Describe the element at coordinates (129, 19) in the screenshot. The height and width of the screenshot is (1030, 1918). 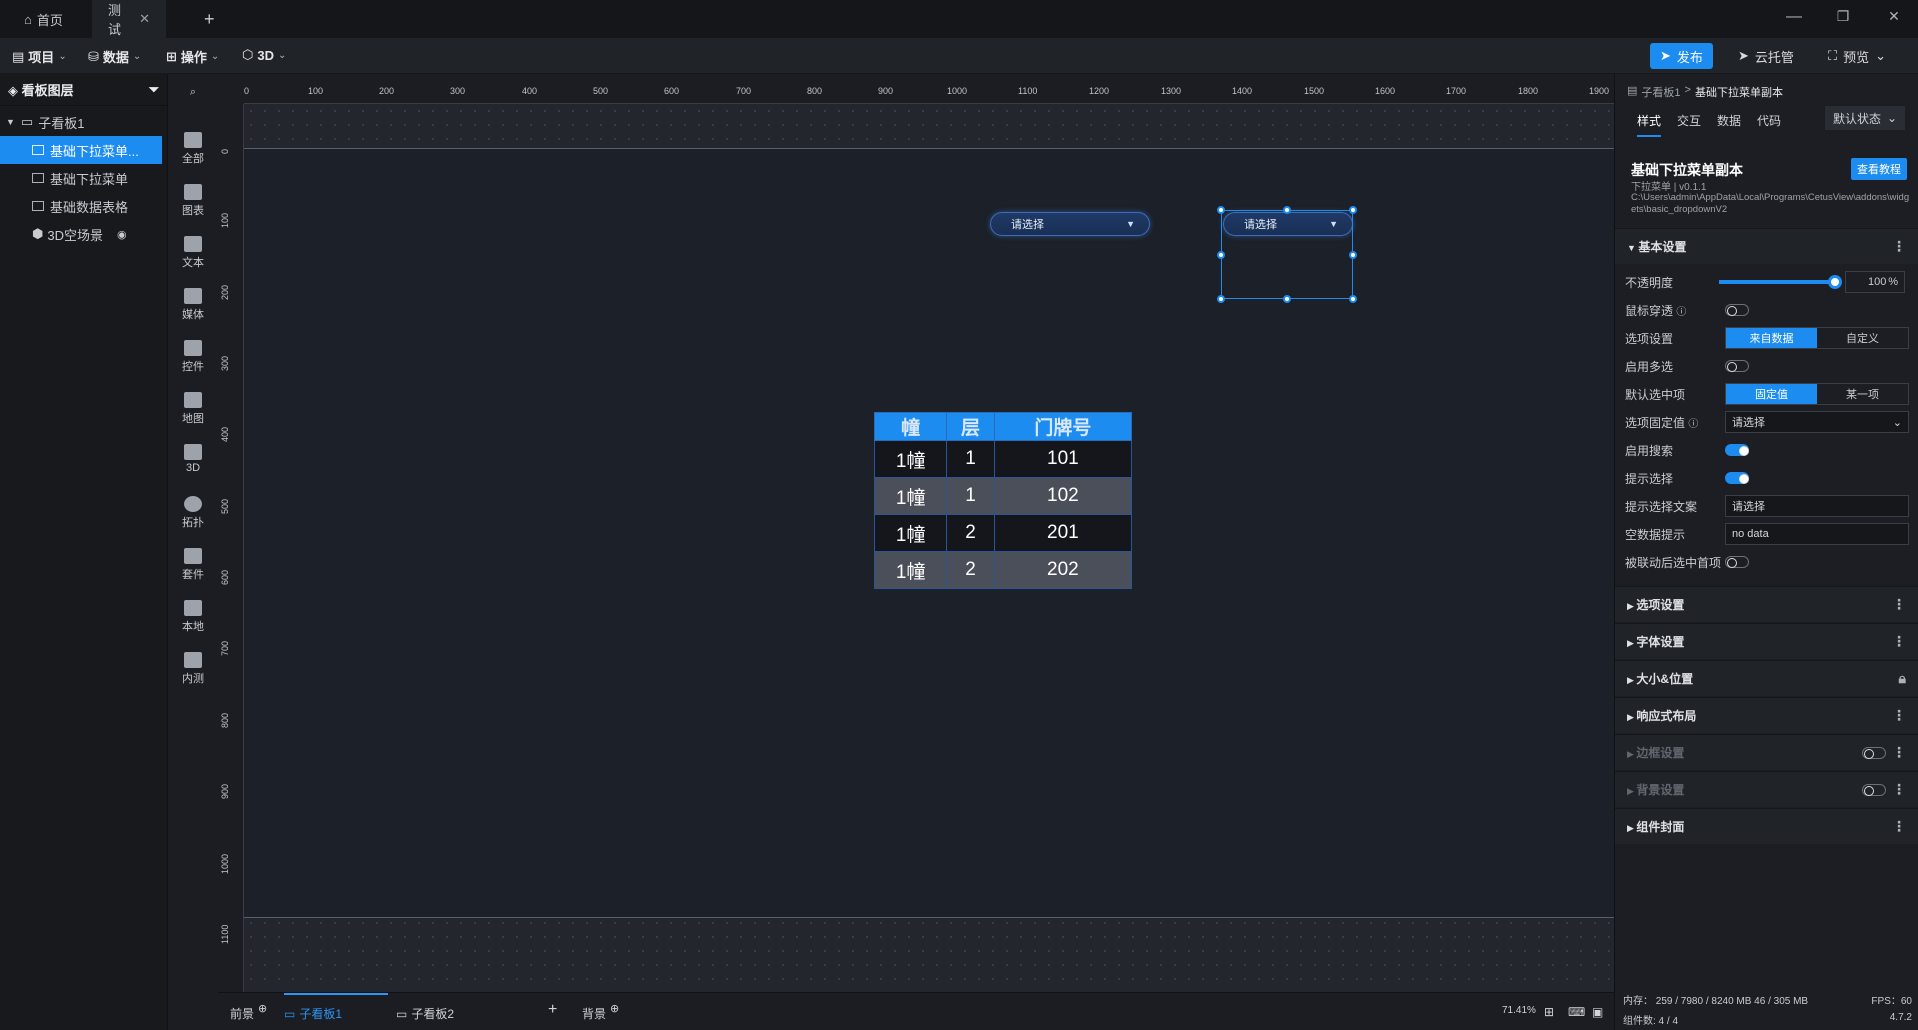
I see `test-tab: 测试 ✕` at that location.